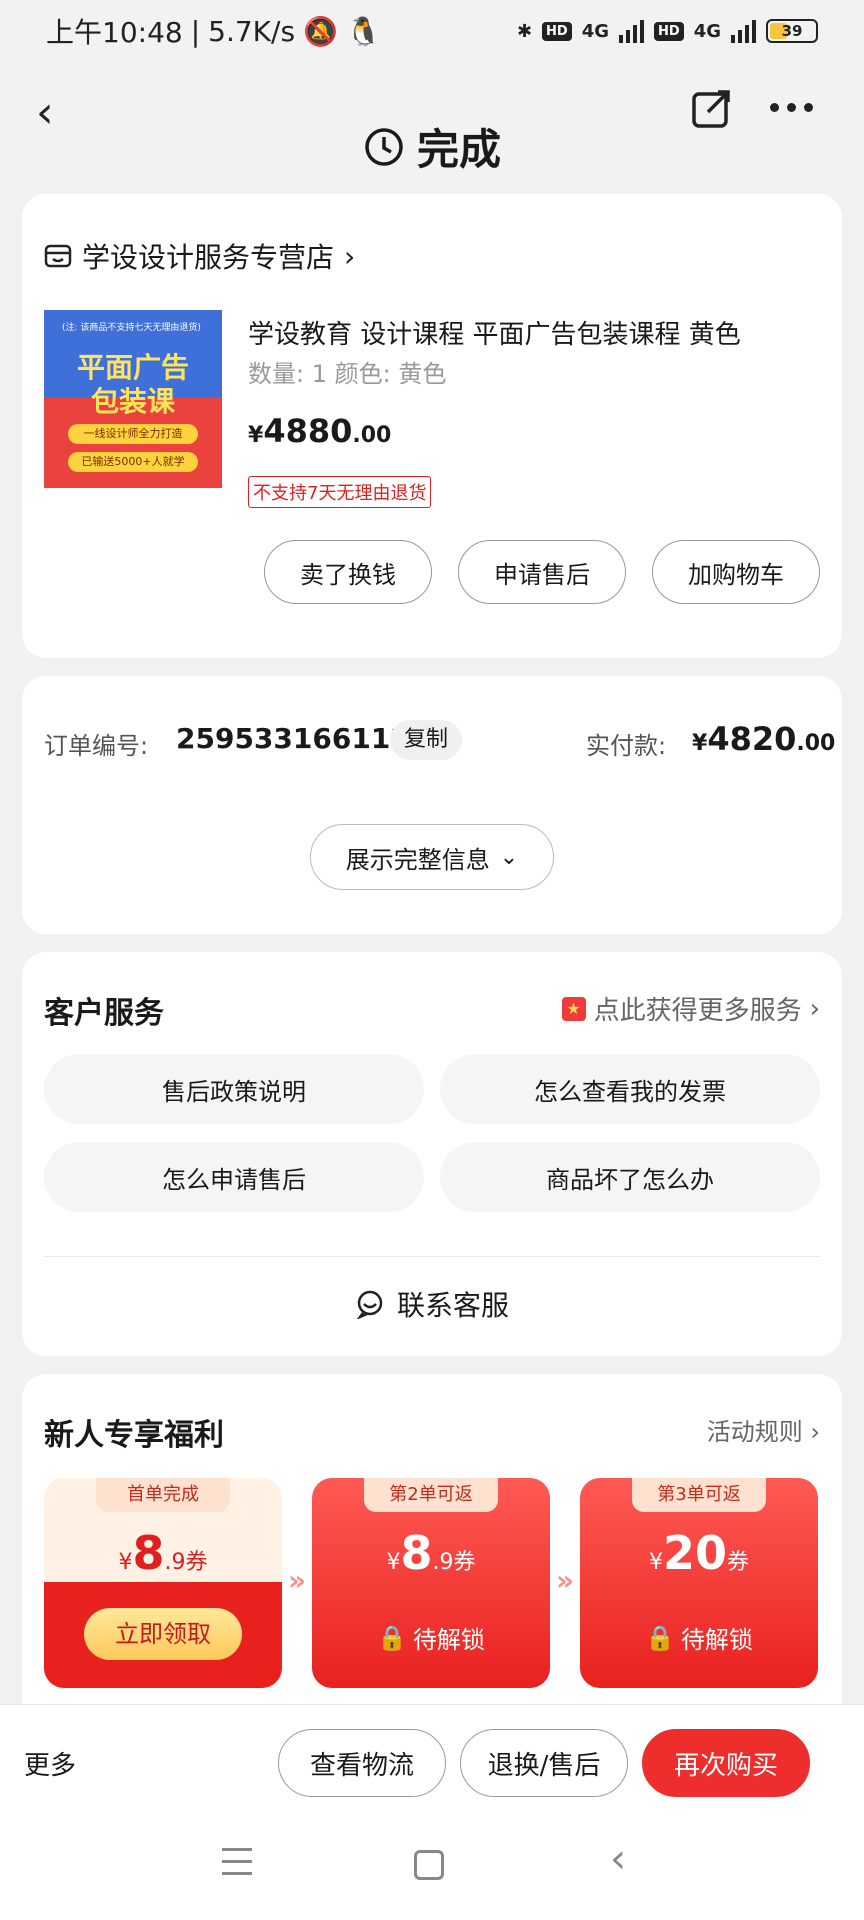  What do you see at coordinates (626, 746) in the screenshot?
I see `paid-label: 实付款:` at bounding box center [626, 746].